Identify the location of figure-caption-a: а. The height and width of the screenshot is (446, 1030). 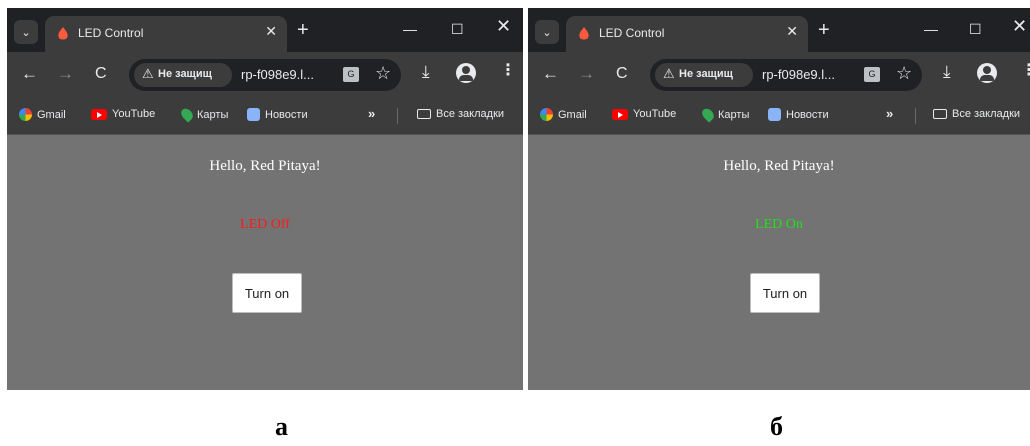
(281, 426).